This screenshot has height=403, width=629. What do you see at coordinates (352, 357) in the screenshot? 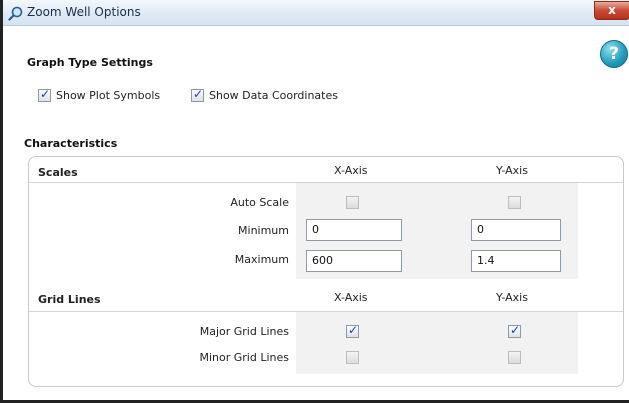
I see `x-minor-grid-lines-checkbox` at bounding box center [352, 357].